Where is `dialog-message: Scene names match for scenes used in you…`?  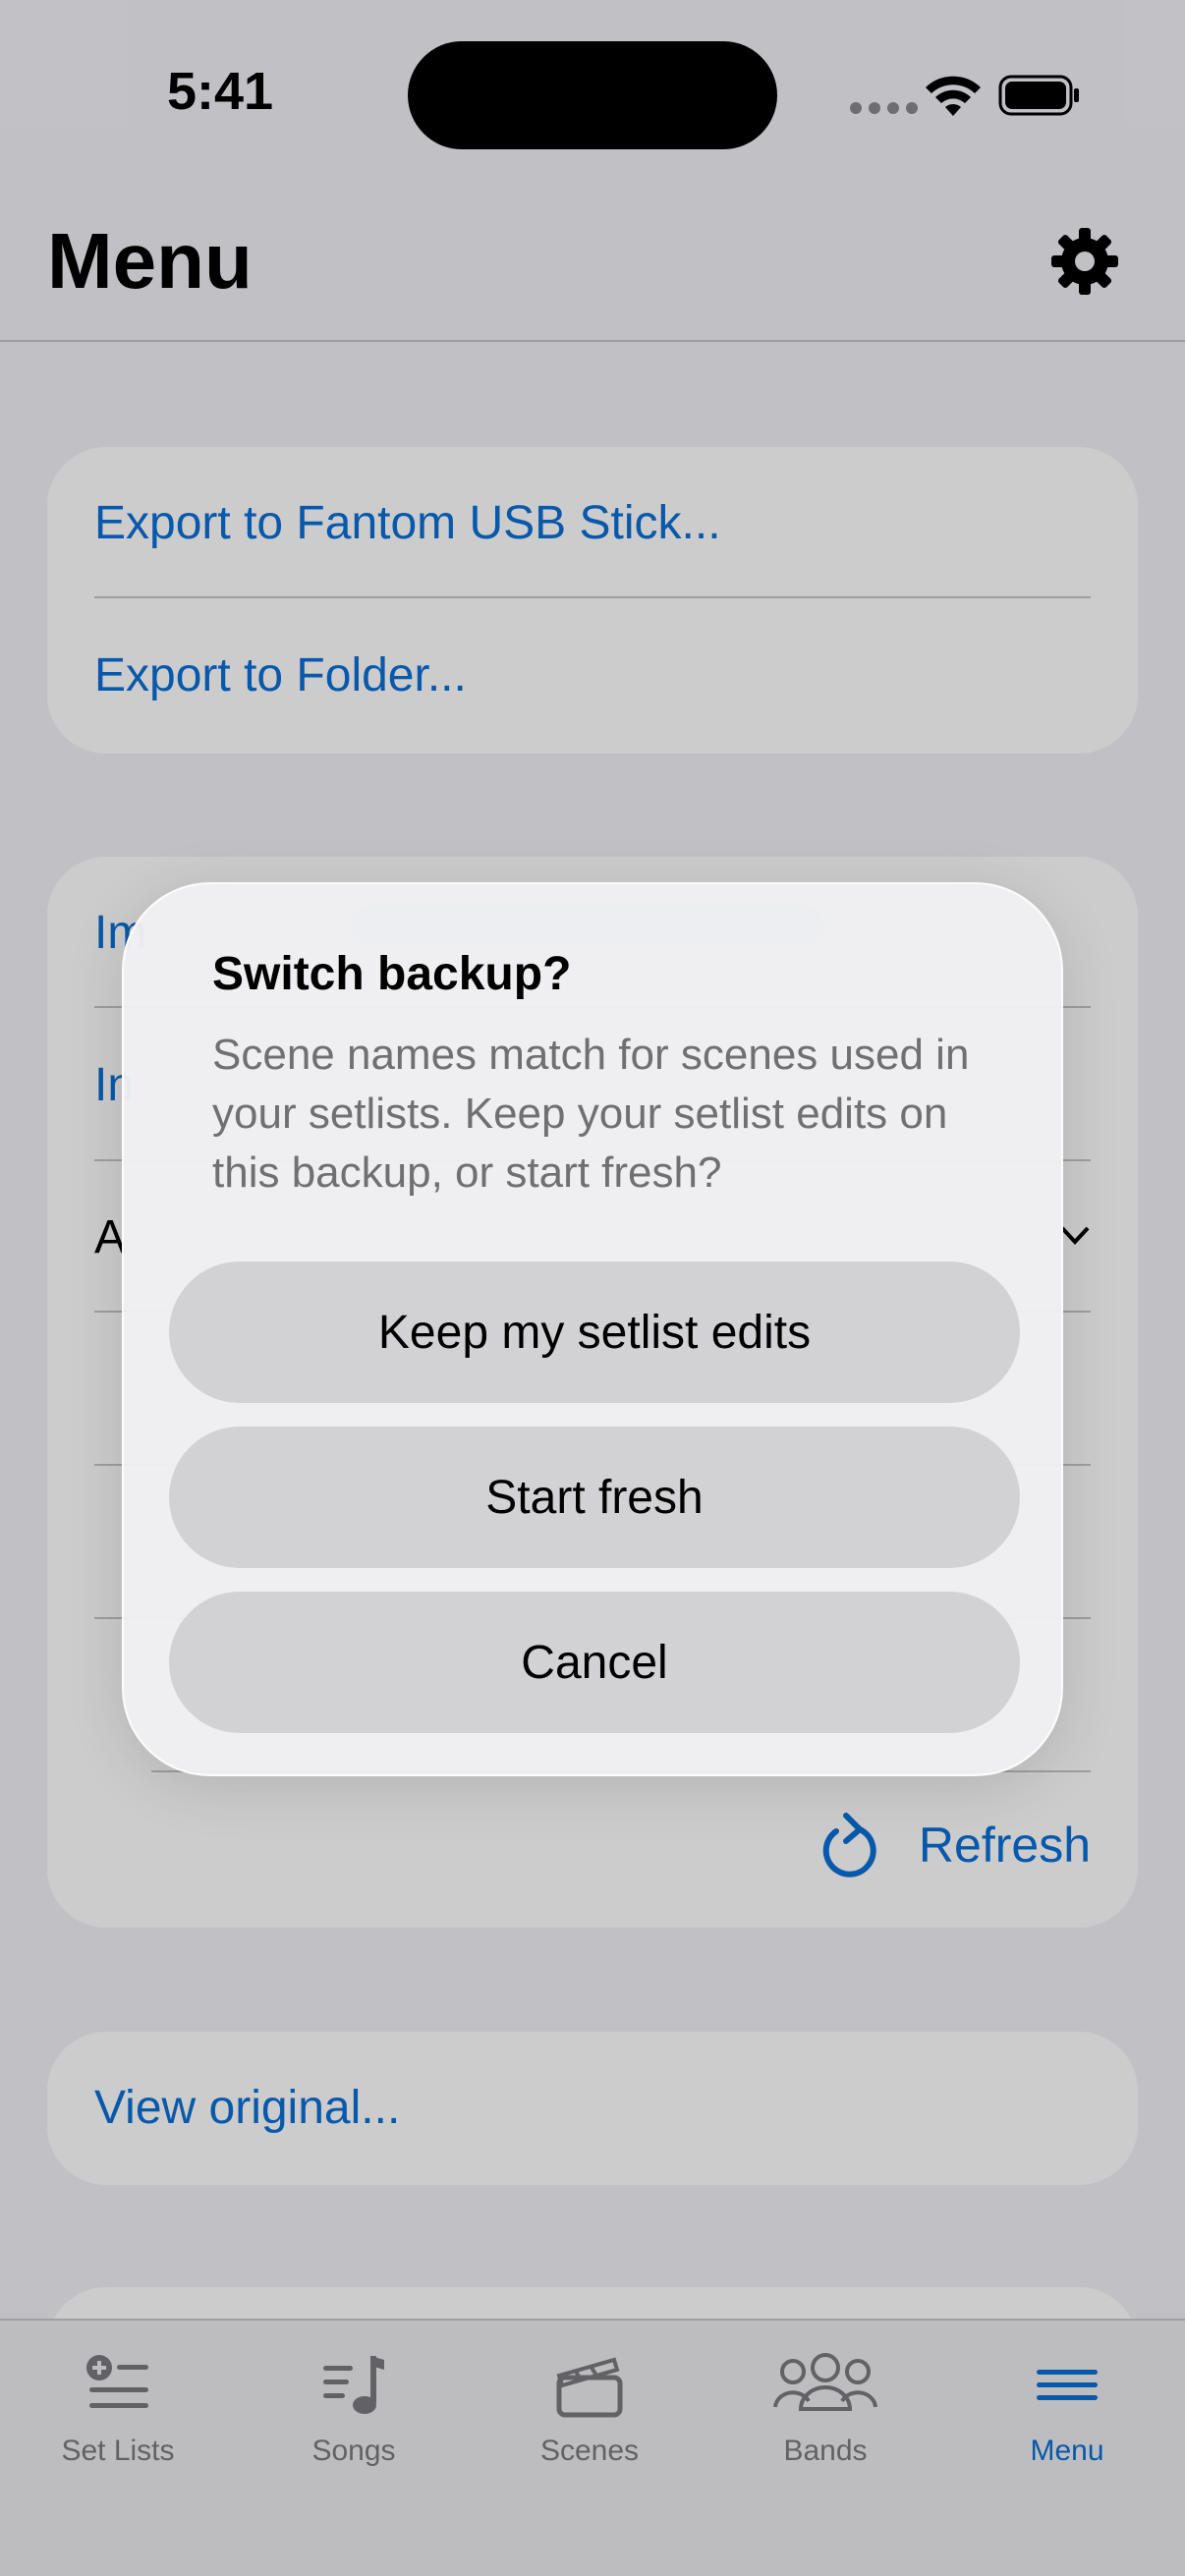
dialog-message: Scene names match for scenes used in you… is located at coordinates (591, 1114).